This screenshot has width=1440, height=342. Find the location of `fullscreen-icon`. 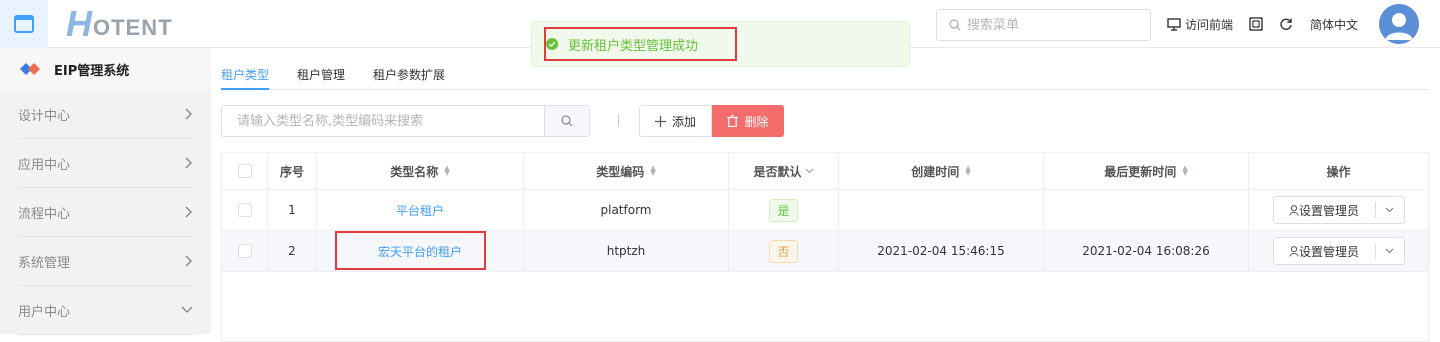

fullscreen-icon is located at coordinates (1256, 24).